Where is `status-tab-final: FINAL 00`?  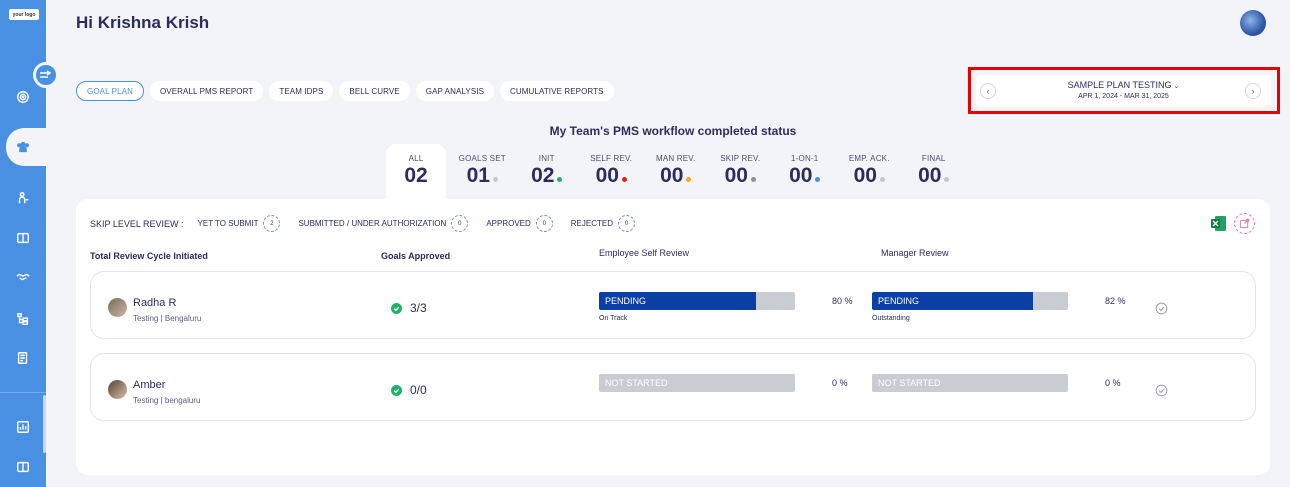
status-tab-final: FINAL 00 is located at coordinates (934, 172).